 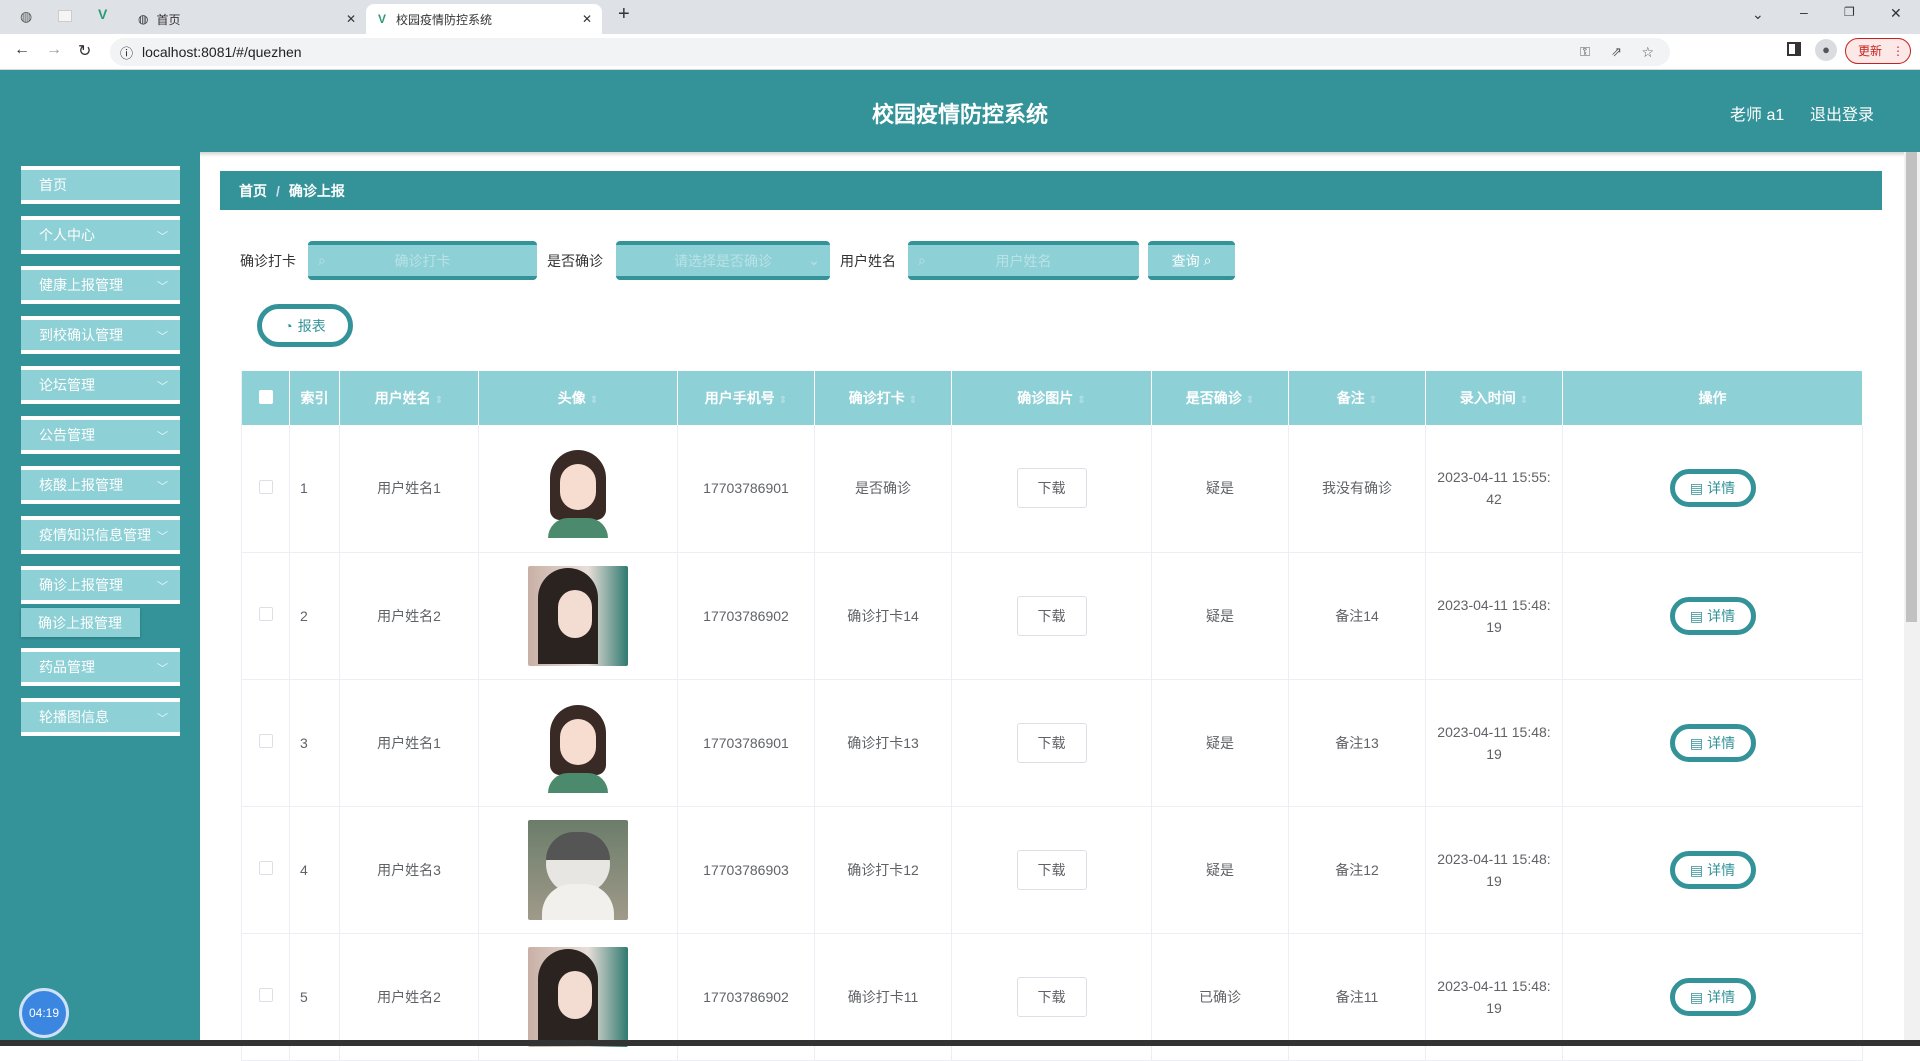 What do you see at coordinates (1051, 398) in the screenshot?
I see `col-photo: 确诊图片 ⇕` at bounding box center [1051, 398].